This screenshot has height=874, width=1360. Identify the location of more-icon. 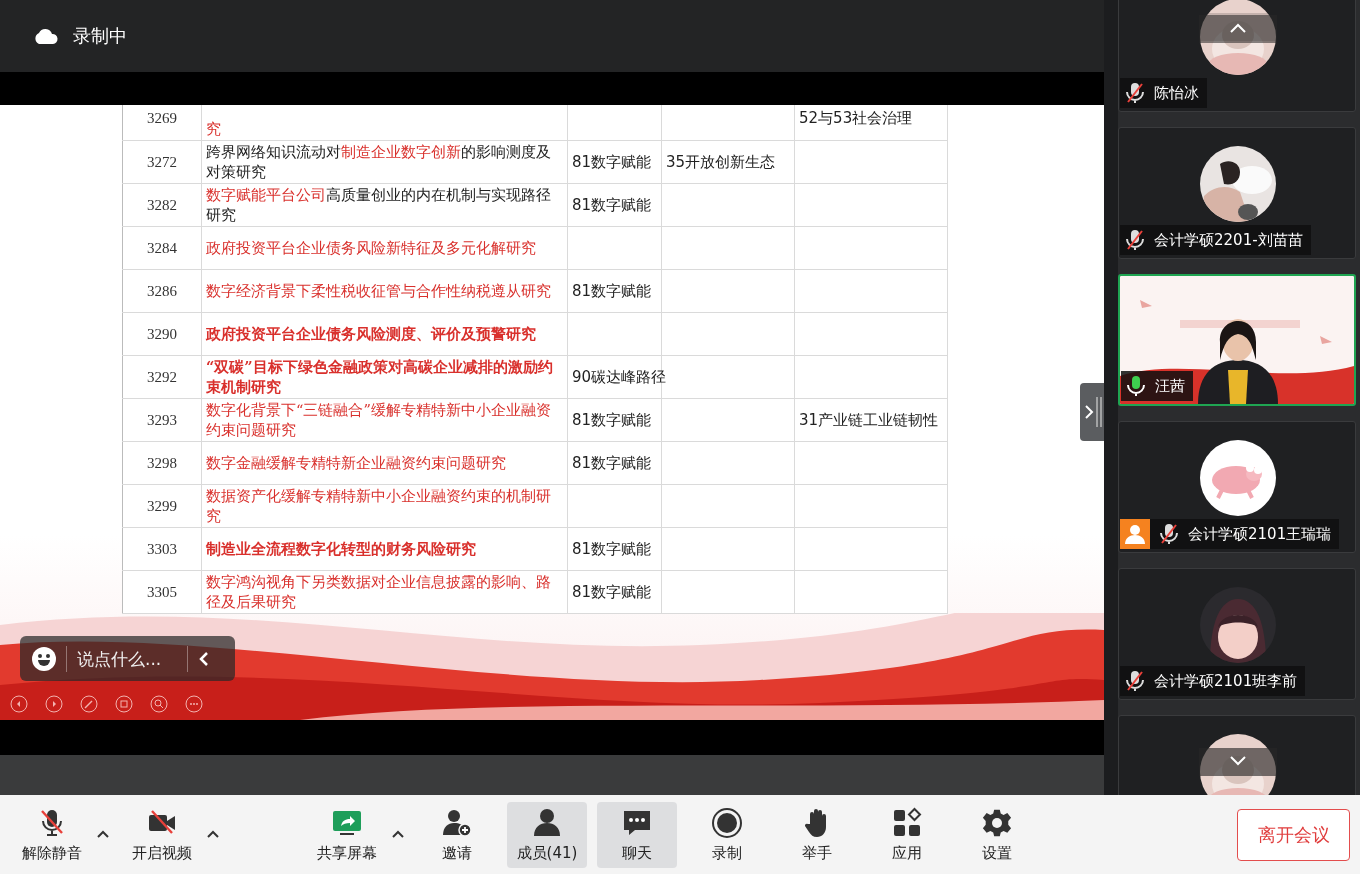
(194, 704).